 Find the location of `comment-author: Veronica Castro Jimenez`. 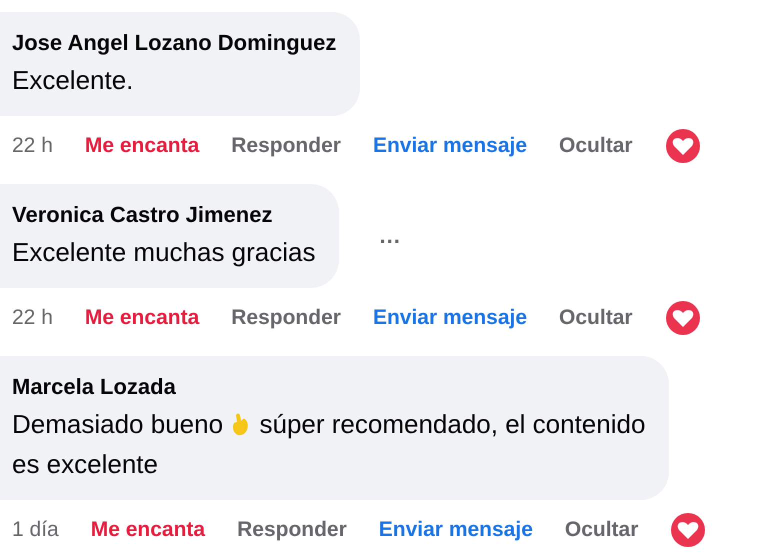

comment-author: Veronica Castro Jimenez is located at coordinates (164, 215).